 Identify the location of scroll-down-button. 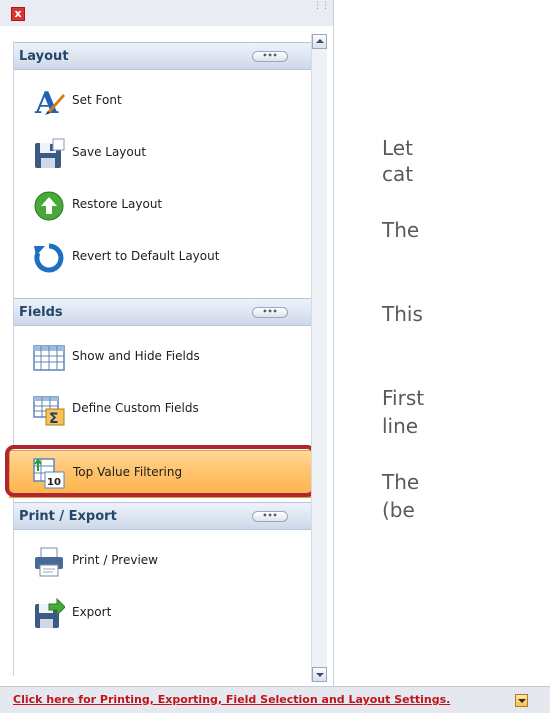
(319, 674).